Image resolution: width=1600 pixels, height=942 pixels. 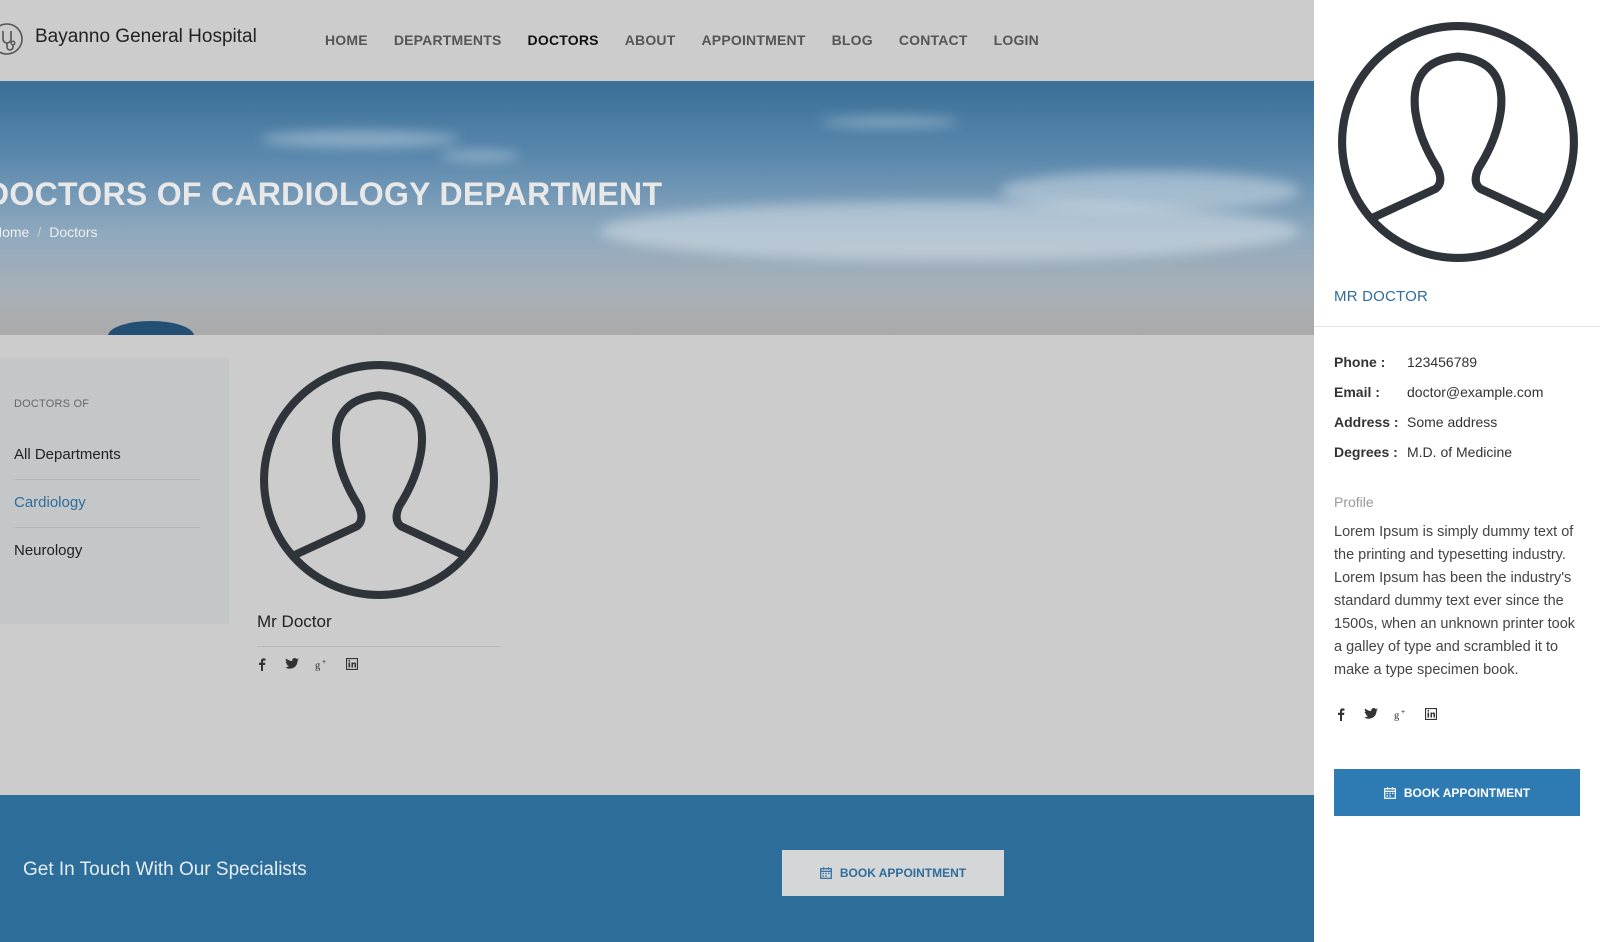 What do you see at coordinates (1452, 422) in the screenshot?
I see `info-value: Some address` at bounding box center [1452, 422].